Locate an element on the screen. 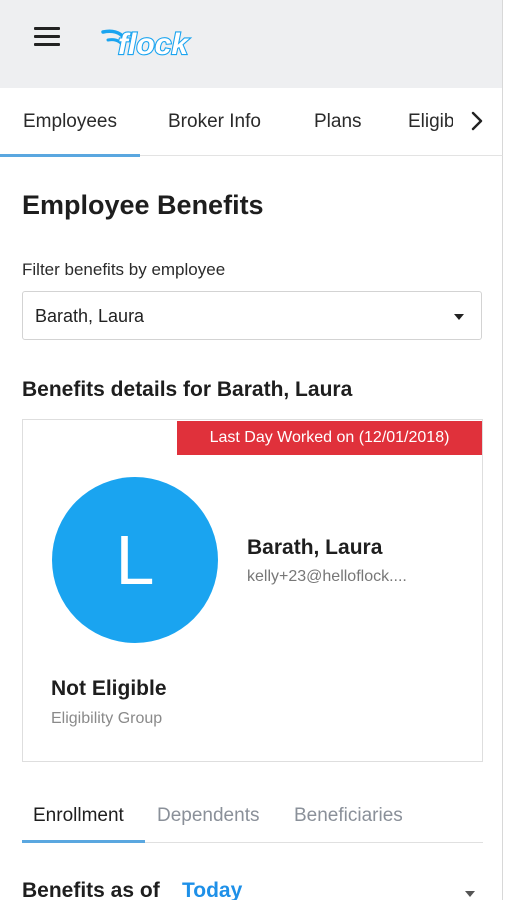 This screenshot has width=506, height=900. tab-eligibility: Eligibility is located at coordinates (430, 122).